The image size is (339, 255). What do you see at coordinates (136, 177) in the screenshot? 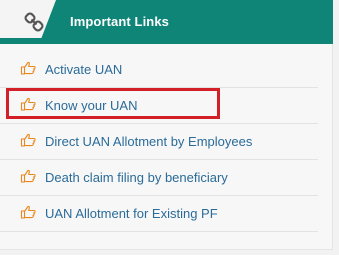
I see `link-label: Death claim filing by beneficiary` at bounding box center [136, 177].